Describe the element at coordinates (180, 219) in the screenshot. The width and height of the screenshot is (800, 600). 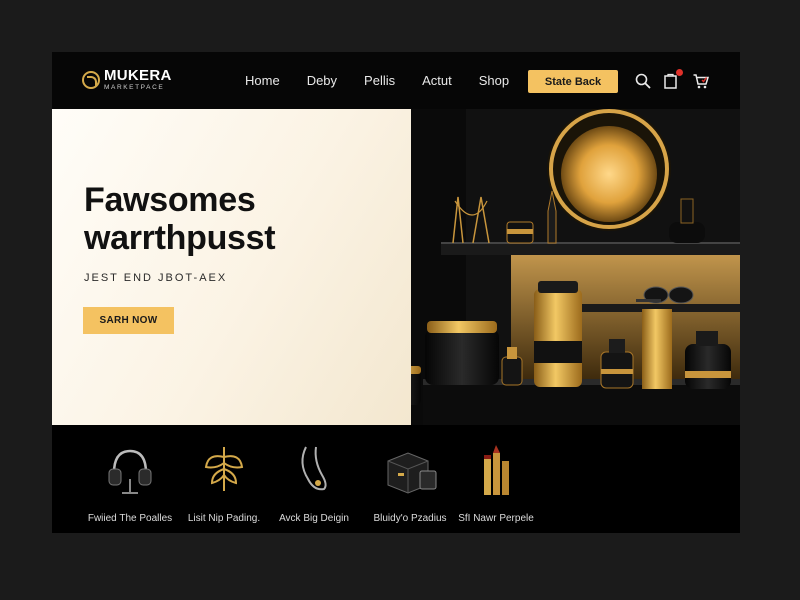
I see `hero-title: Fawsomes warrthpusst` at that location.